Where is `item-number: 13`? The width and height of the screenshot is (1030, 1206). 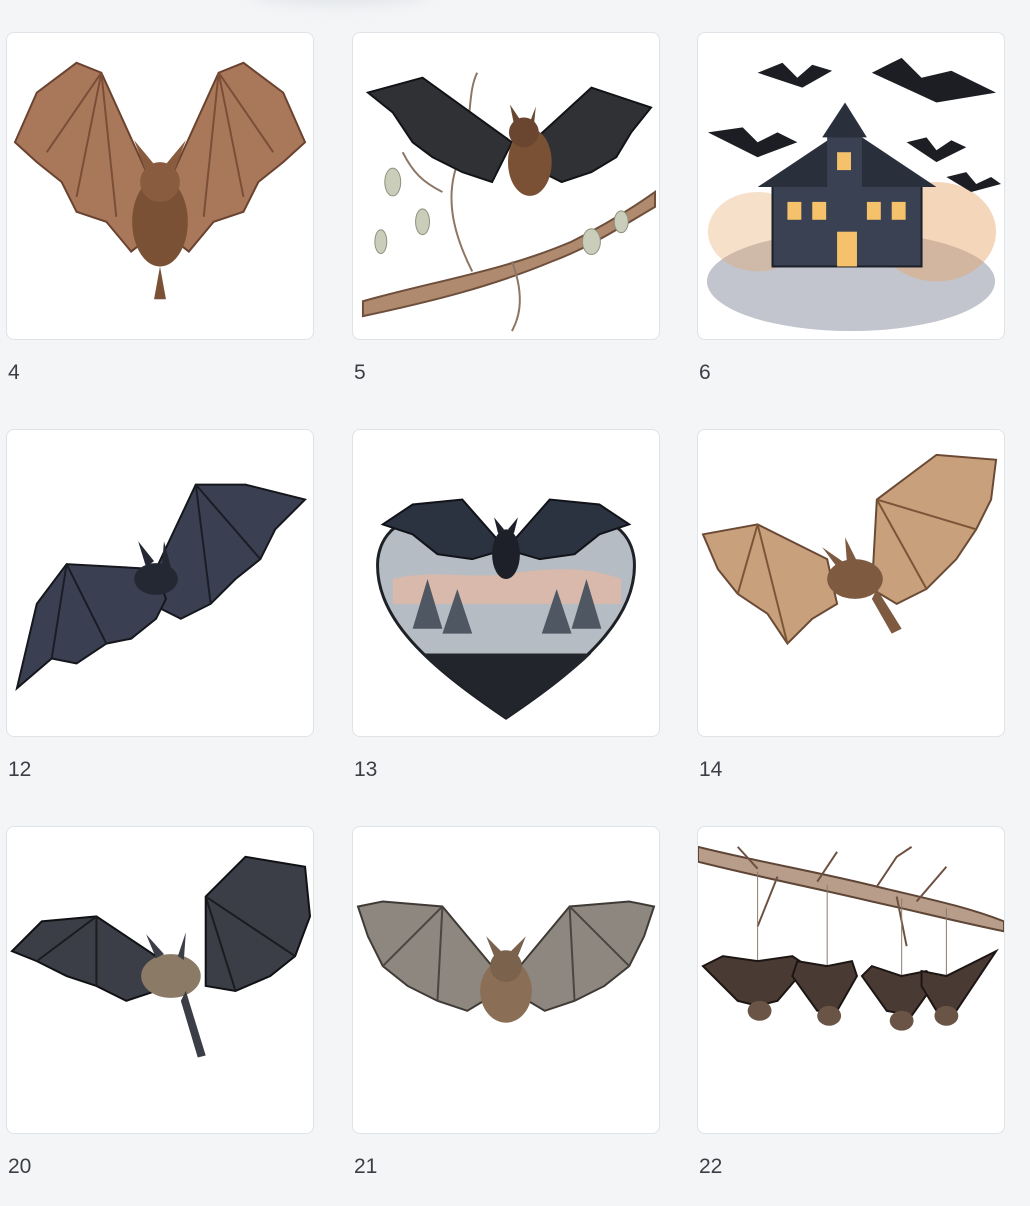
item-number: 13 is located at coordinates (366, 769).